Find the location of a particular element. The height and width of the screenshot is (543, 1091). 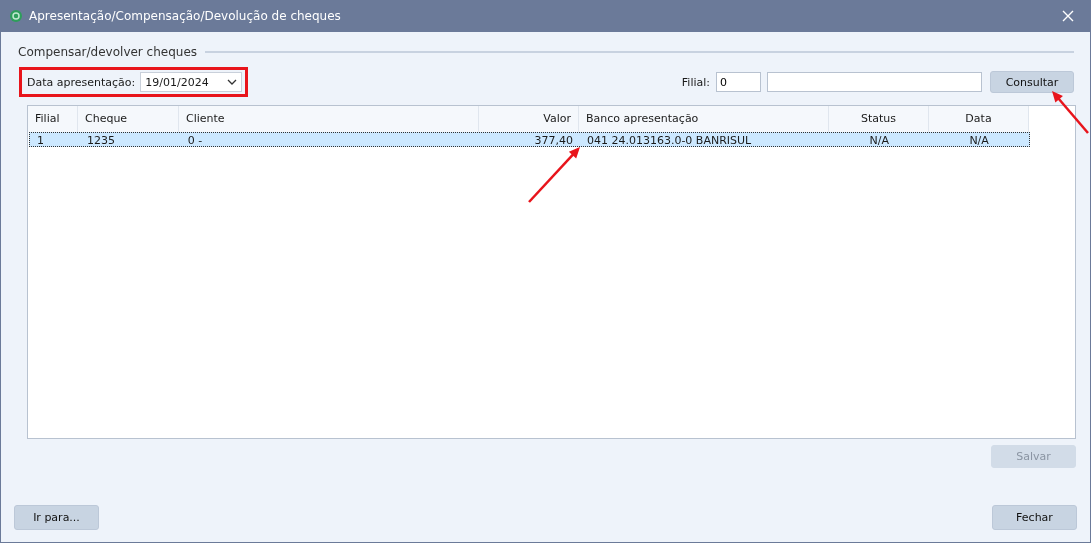

chevron-icon is located at coordinates (232, 82).